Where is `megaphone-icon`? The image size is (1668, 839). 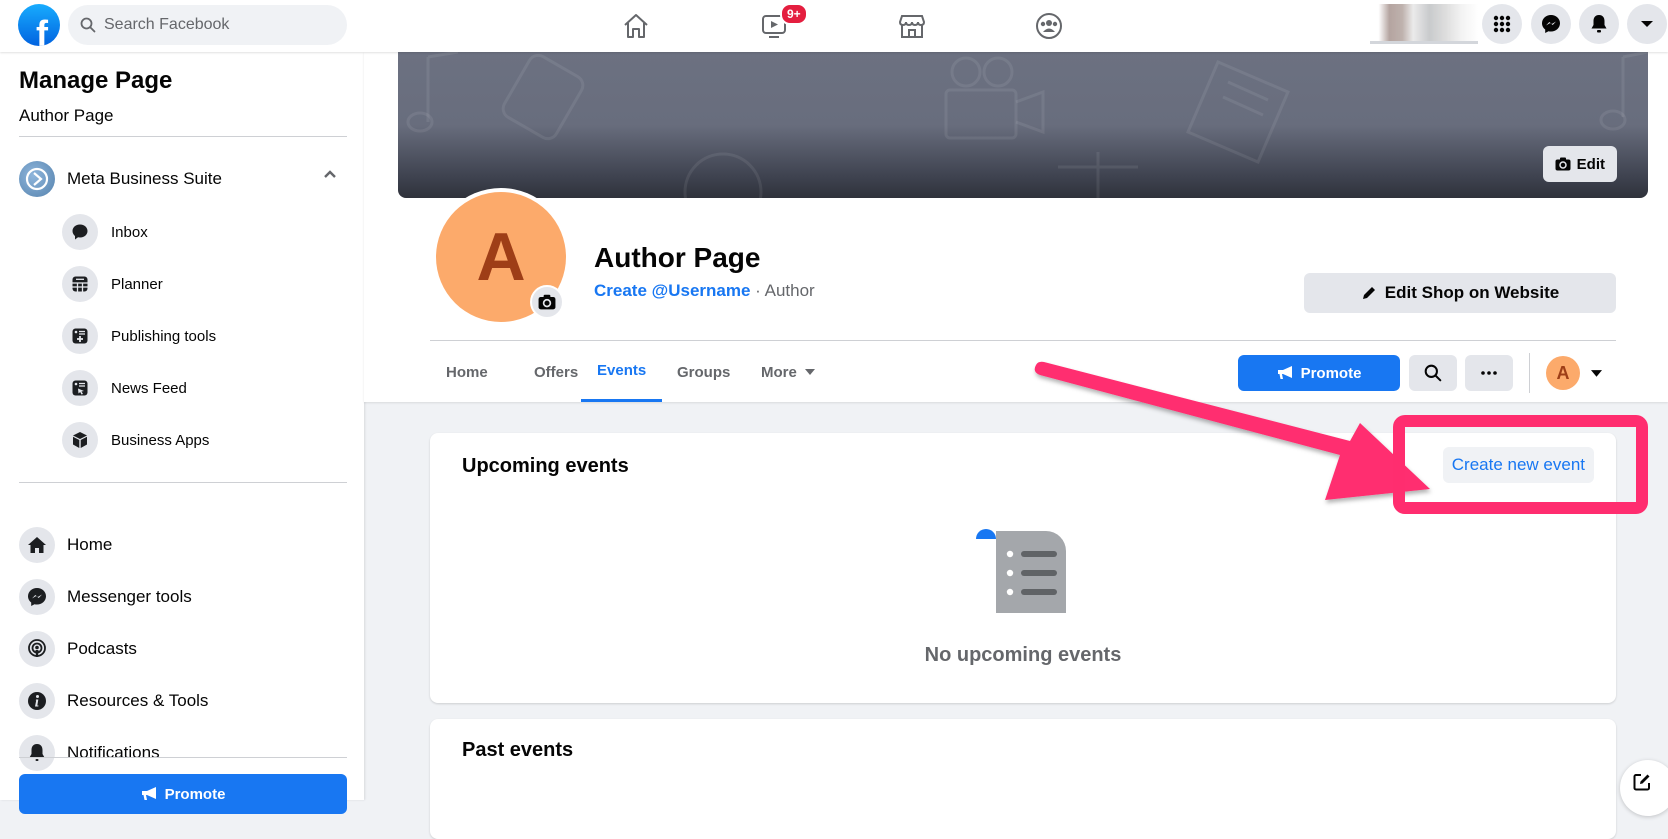
megaphone-icon is located at coordinates (1284, 372).